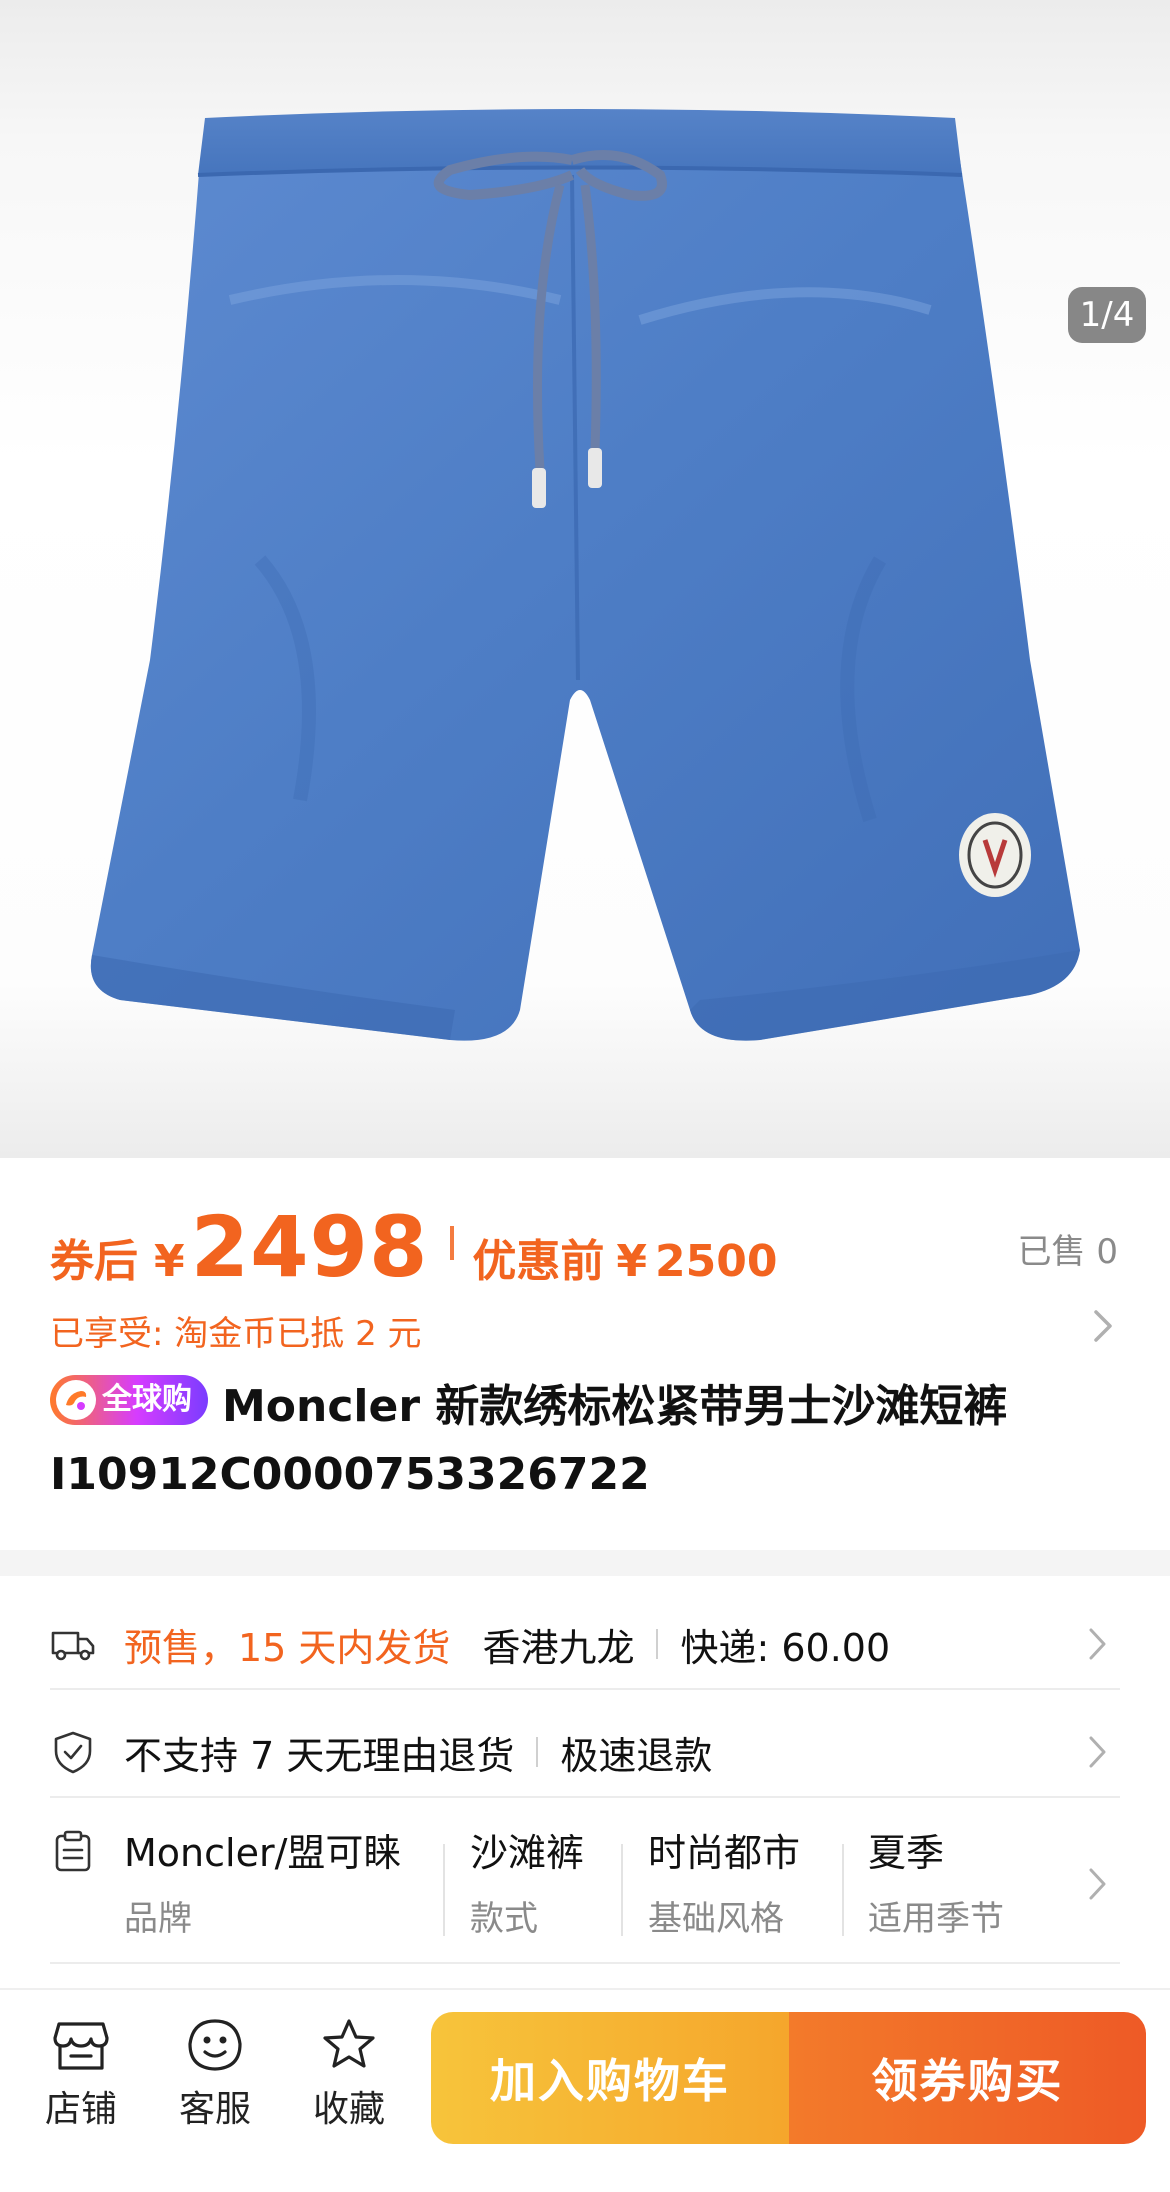 The height and width of the screenshot is (2192, 1170). I want to click on attributes-row: Moncler/盟可睐 品牌 沙滩裤 款式 时尚都市 基础风格 夏季 适用季节, so click(585, 1887).